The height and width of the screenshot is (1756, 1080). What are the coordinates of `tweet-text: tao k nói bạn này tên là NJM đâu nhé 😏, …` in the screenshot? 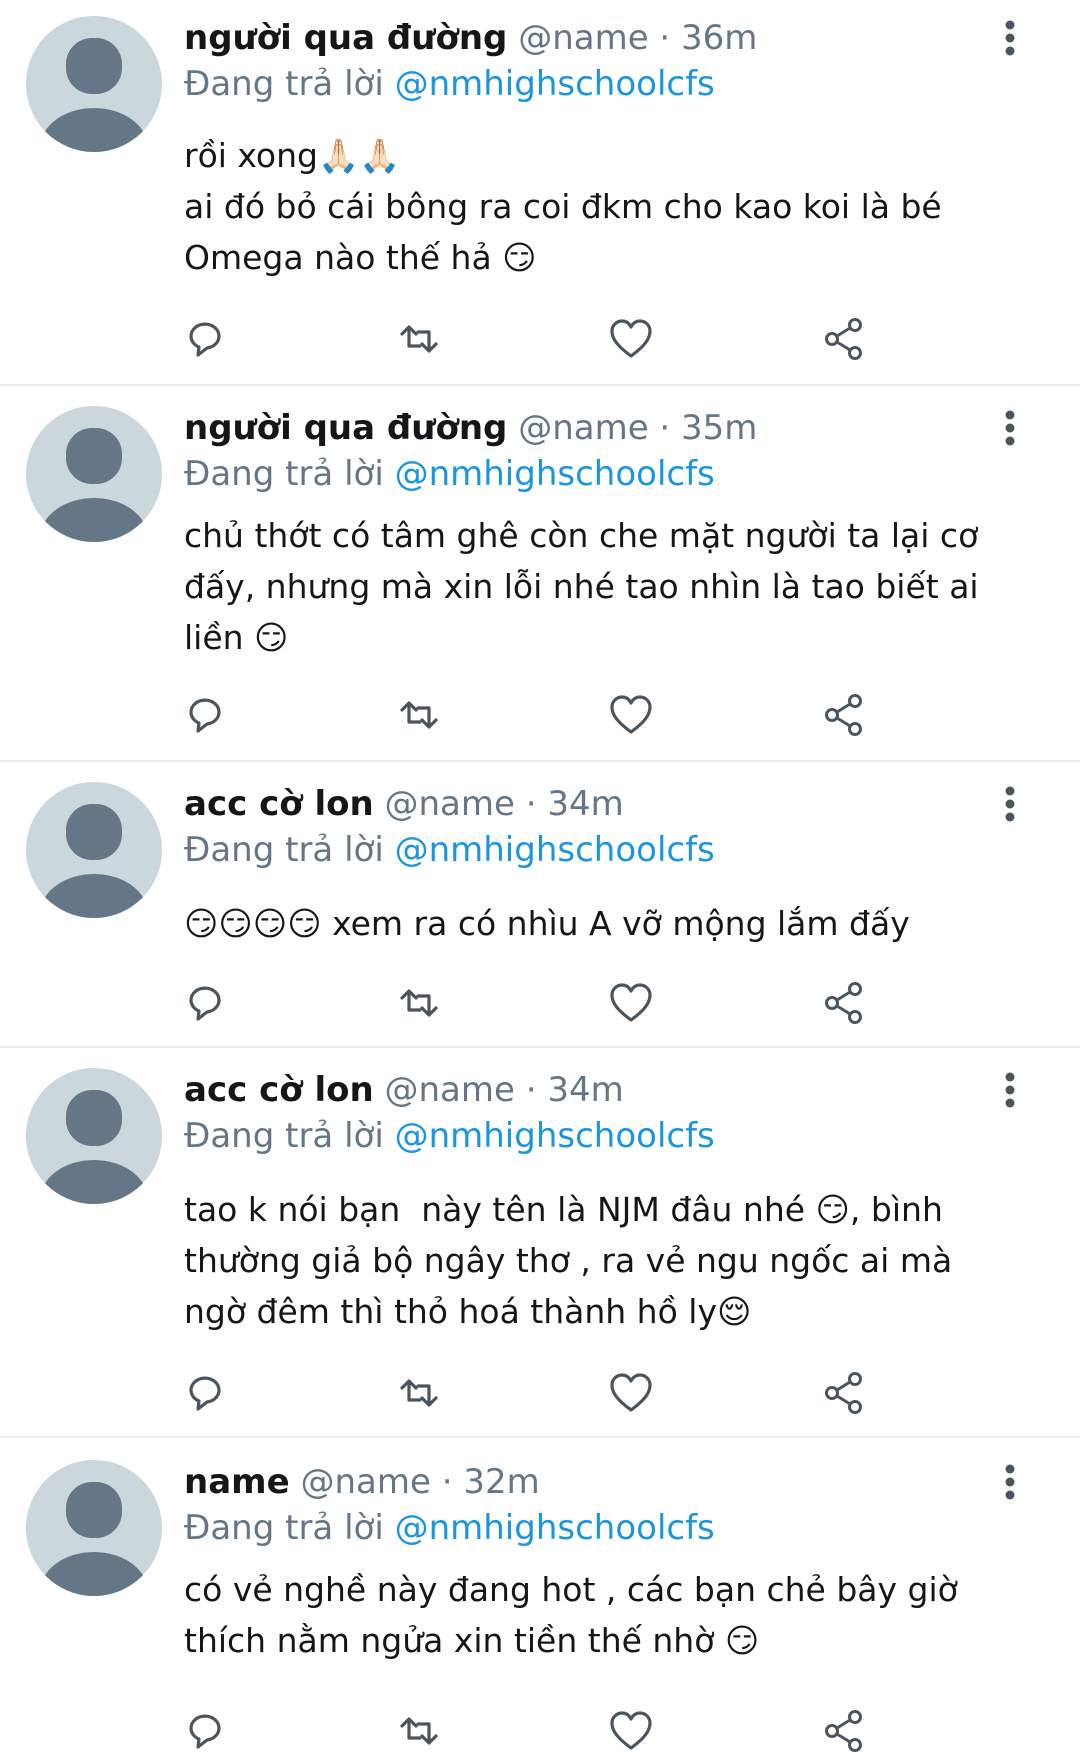 It's located at (594, 1260).